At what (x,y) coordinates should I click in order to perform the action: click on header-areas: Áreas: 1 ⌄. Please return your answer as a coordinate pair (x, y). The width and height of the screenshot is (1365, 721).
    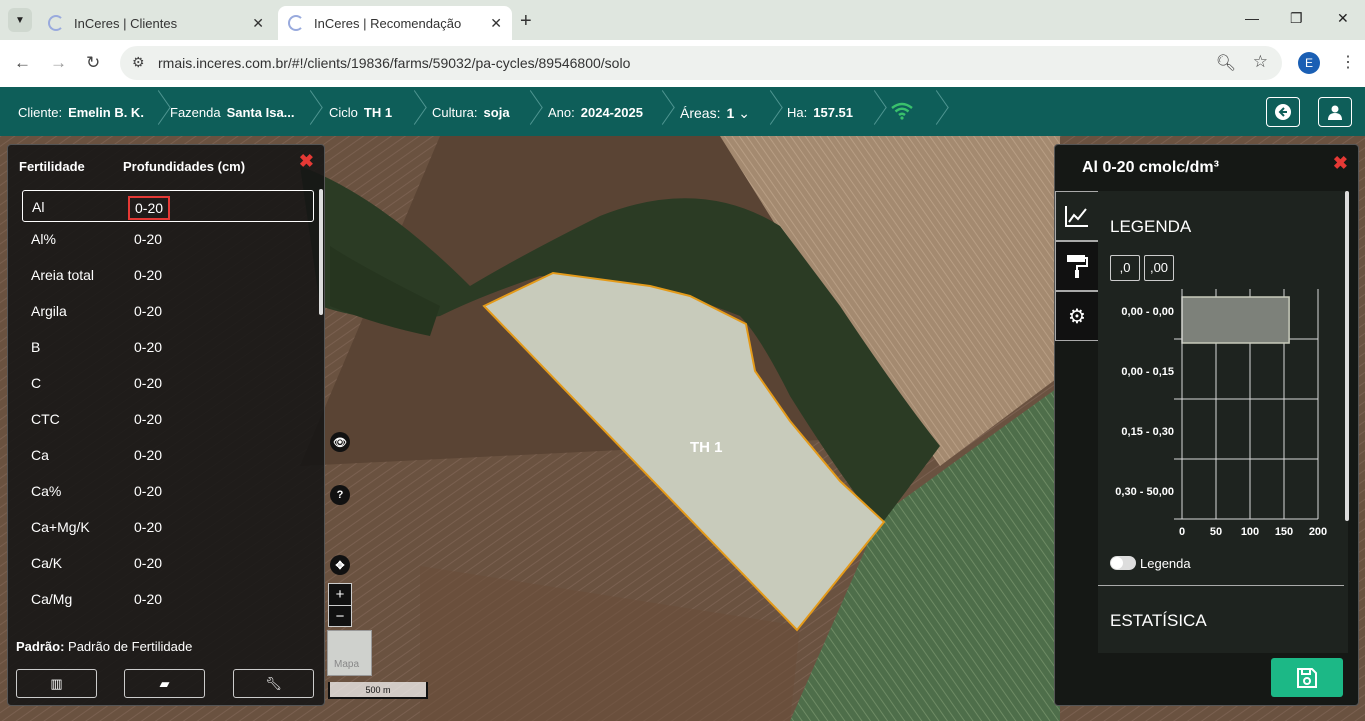
    Looking at the image, I should click on (715, 113).